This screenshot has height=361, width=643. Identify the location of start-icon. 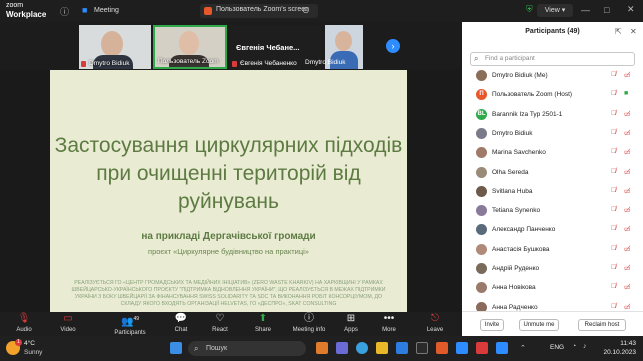
(176, 348).